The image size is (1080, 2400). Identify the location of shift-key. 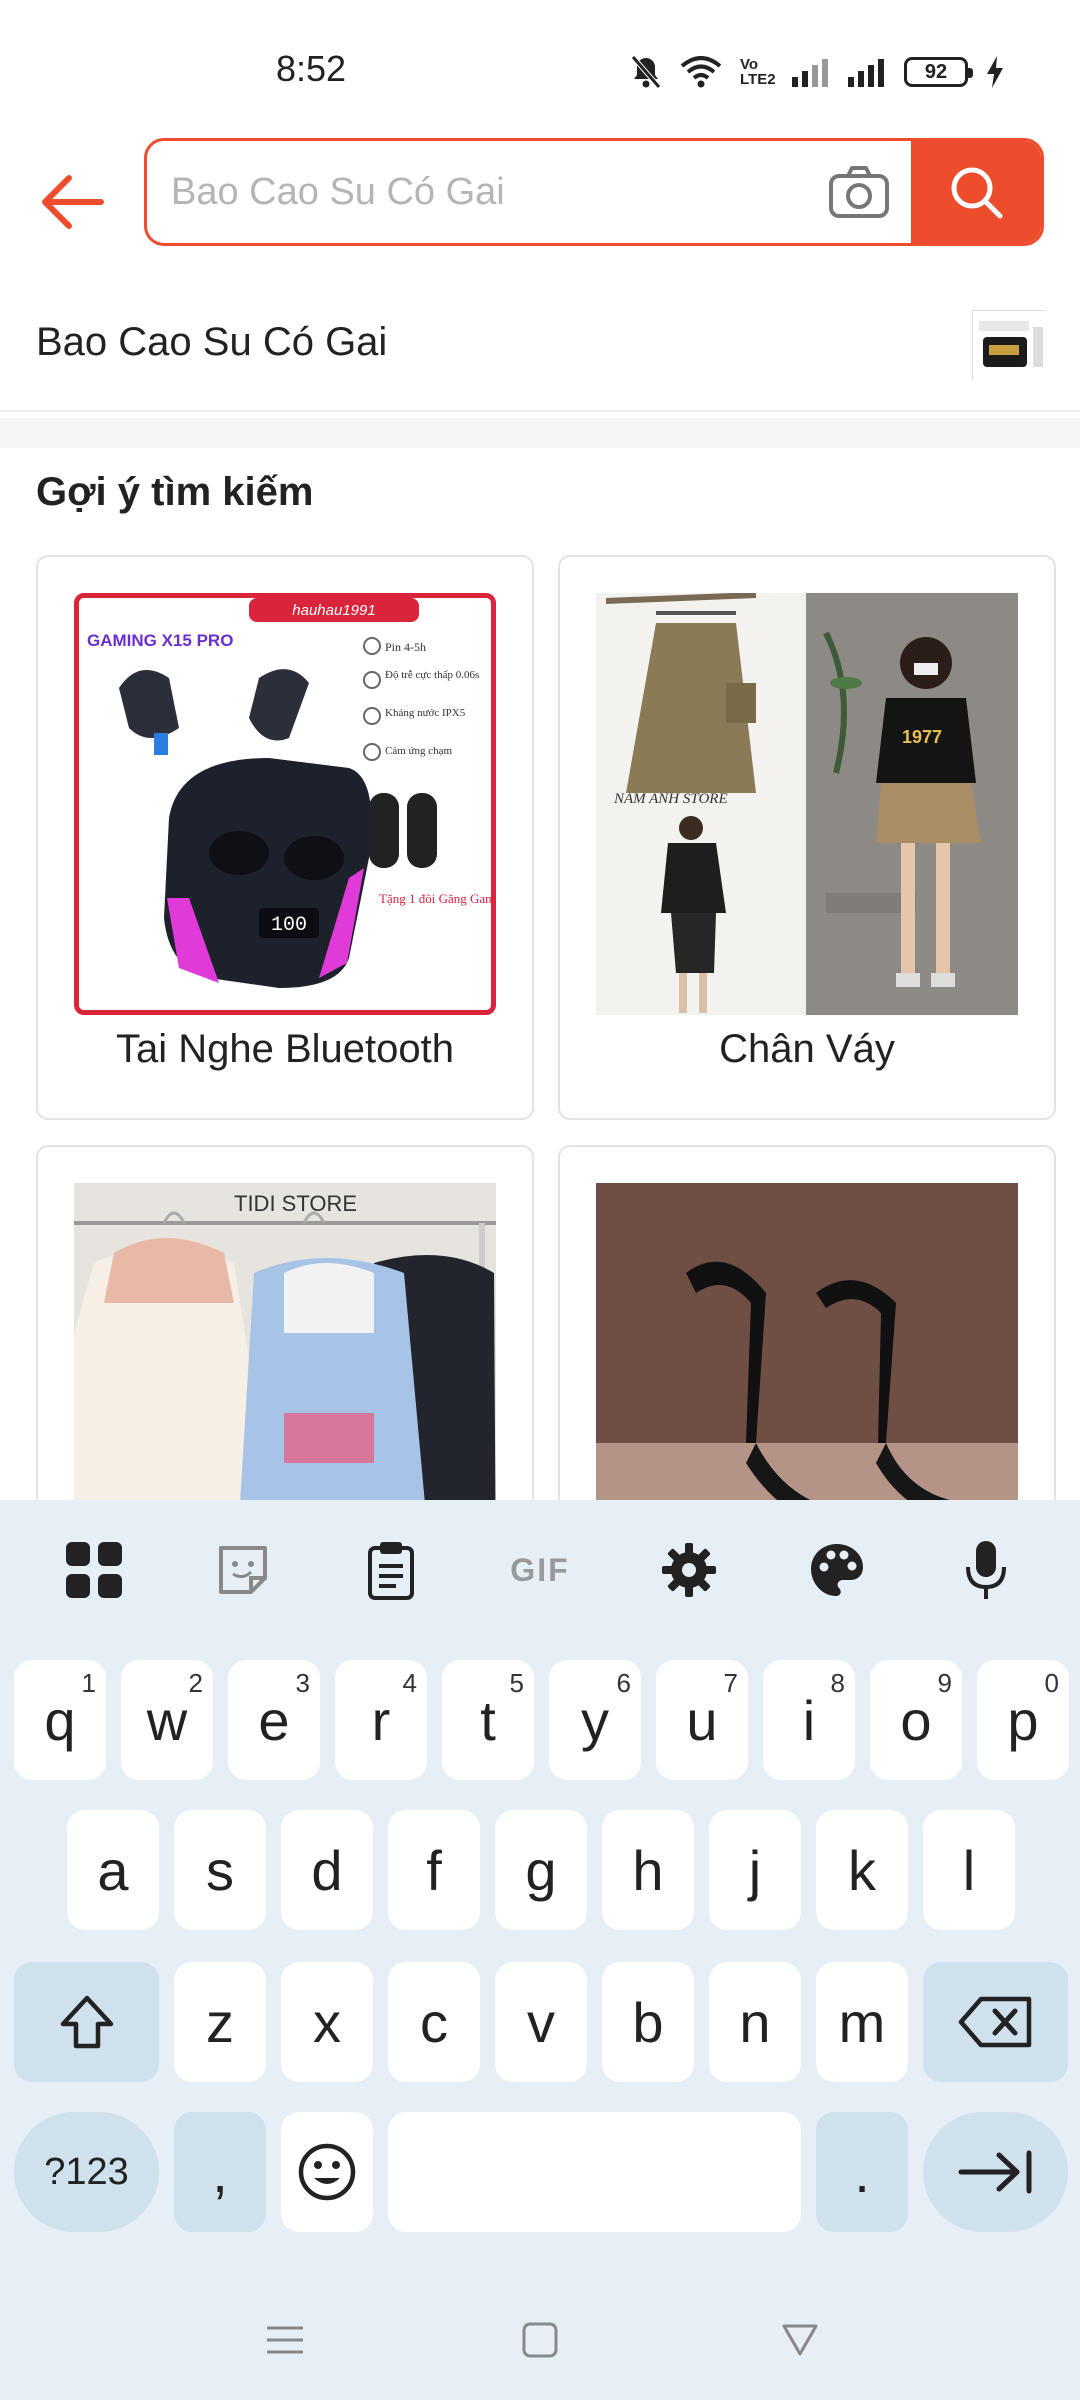
(86, 2022).